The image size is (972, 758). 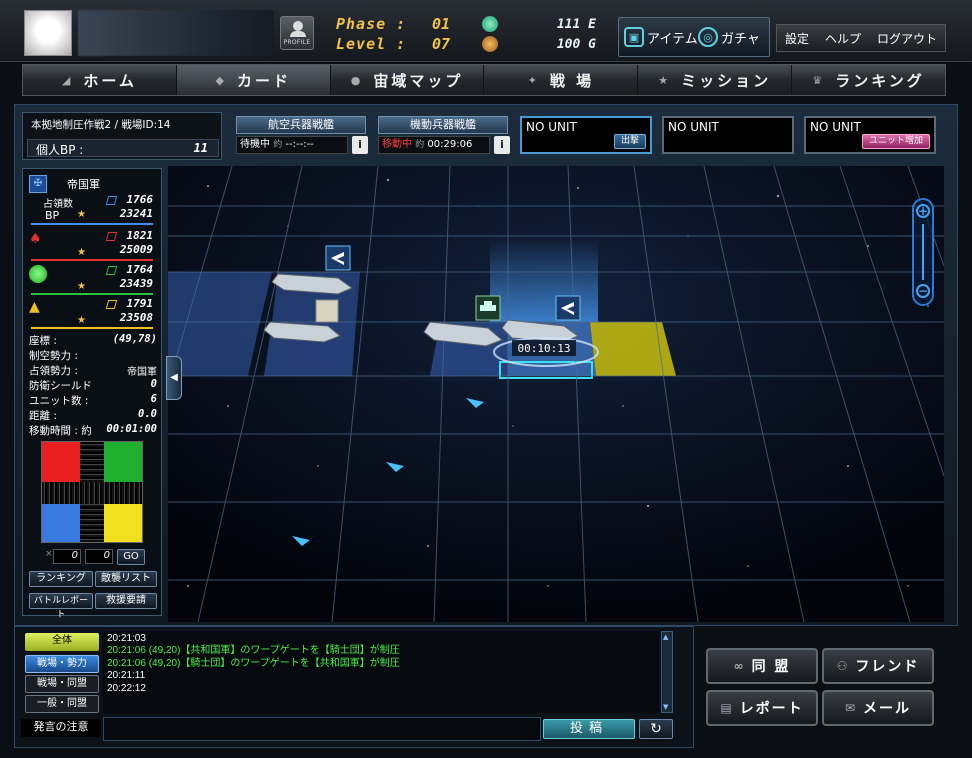 I want to click on distance-row: 距離 :0.0, so click(x=93, y=415).